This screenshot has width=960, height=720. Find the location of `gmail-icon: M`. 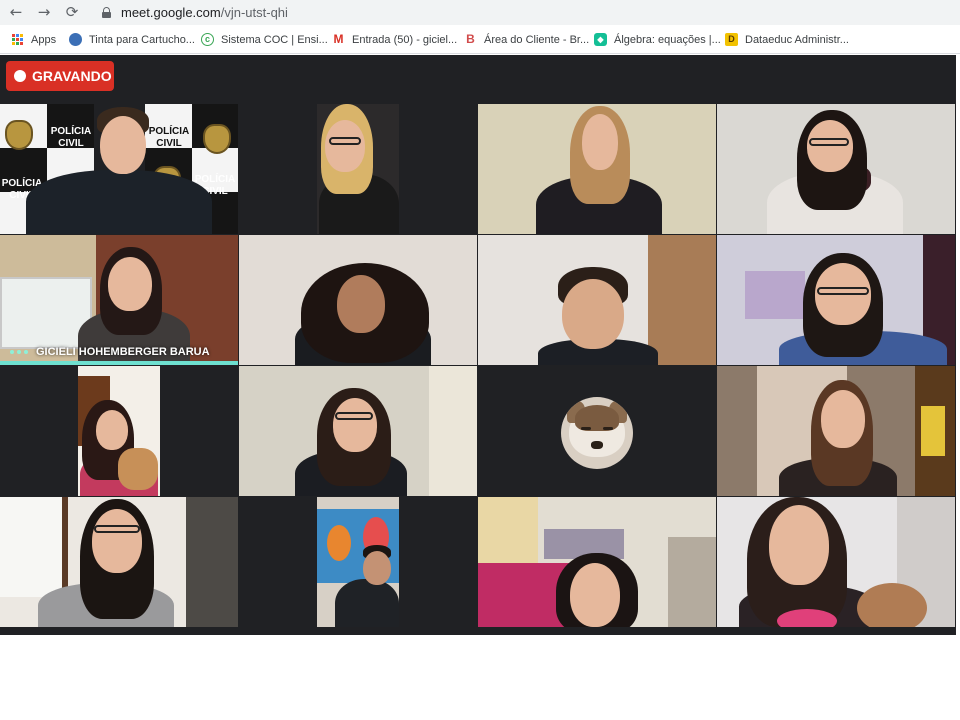

gmail-icon: M is located at coordinates (338, 39).